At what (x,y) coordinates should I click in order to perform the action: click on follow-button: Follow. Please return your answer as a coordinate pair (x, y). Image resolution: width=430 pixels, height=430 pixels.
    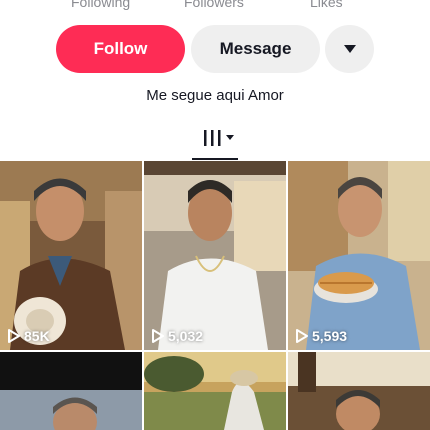
    Looking at the image, I should click on (120, 49).